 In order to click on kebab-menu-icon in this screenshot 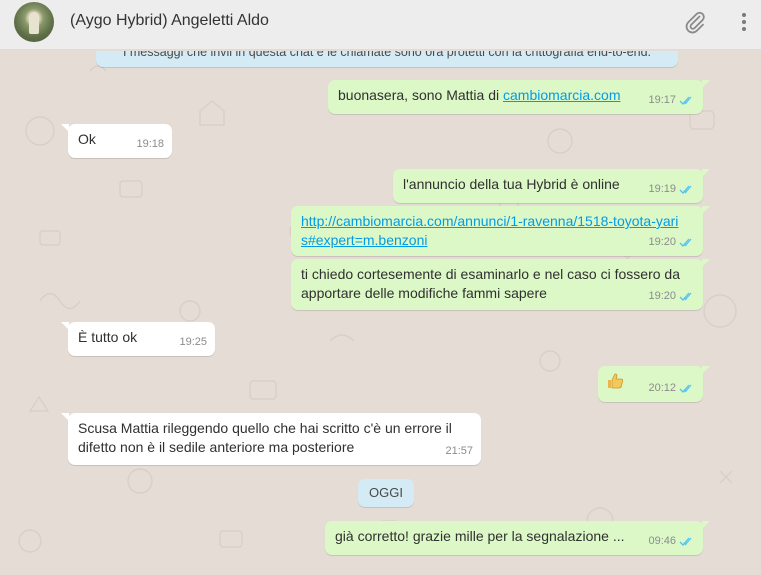, I will do `click(744, 22)`.